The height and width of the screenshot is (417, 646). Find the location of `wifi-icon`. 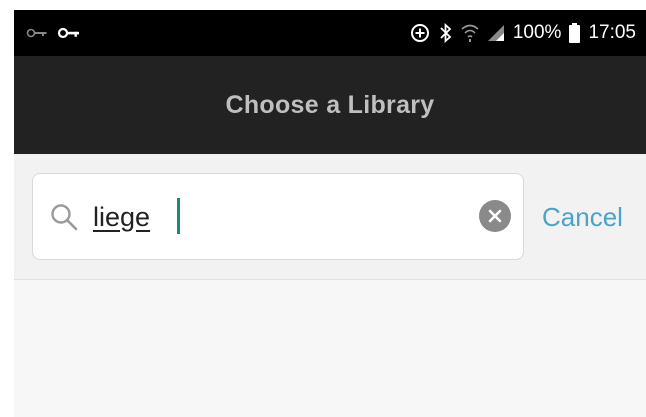

wifi-icon is located at coordinates (470, 33).